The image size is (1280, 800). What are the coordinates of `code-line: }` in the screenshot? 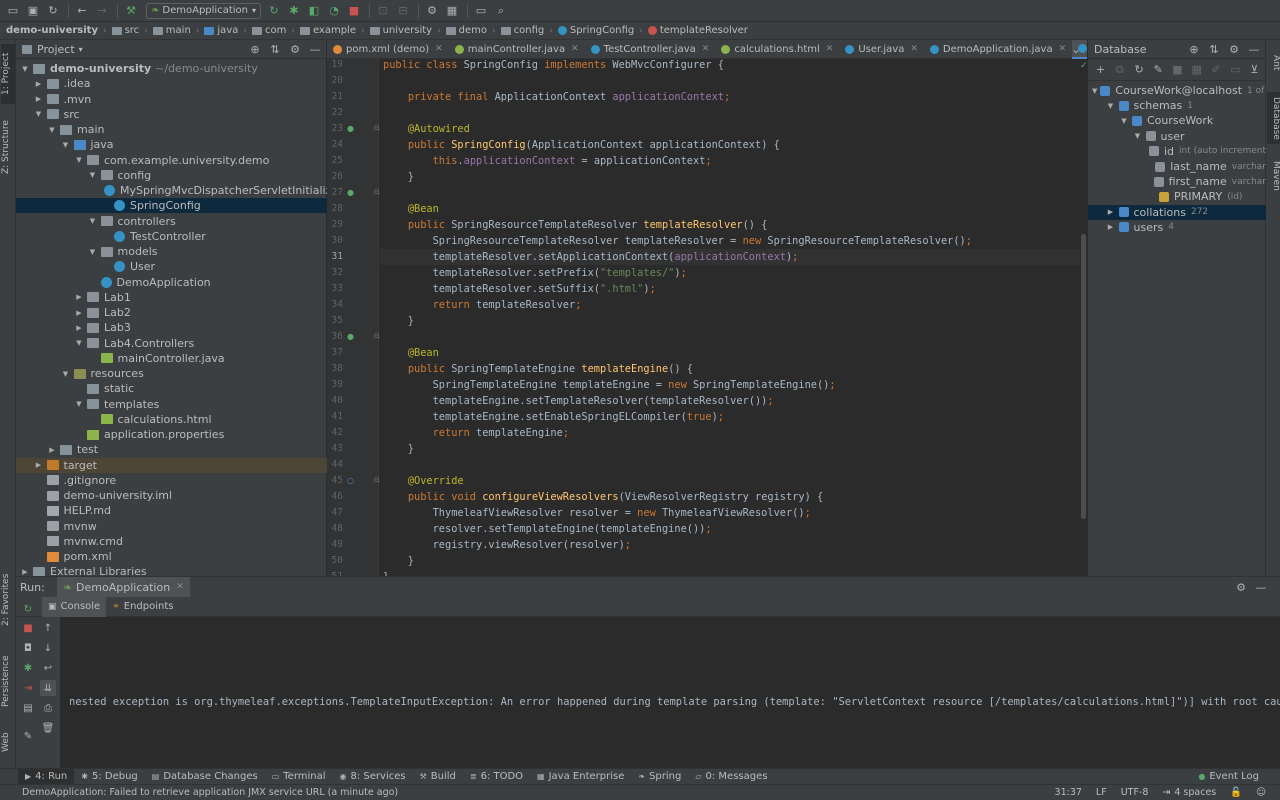 It's located at (730, 449).